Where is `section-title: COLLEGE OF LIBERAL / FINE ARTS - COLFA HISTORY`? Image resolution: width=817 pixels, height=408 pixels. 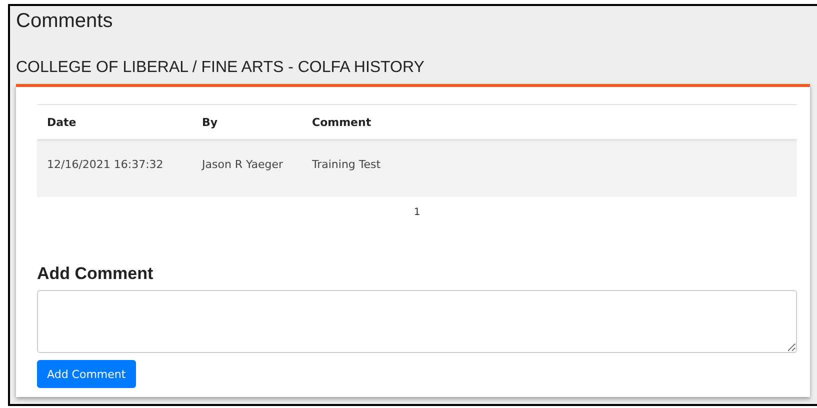 section-title: COLLEGE OF LIBERAL / FINE ARTS - COLFA HISTORY is located at coordinates (221, 68).